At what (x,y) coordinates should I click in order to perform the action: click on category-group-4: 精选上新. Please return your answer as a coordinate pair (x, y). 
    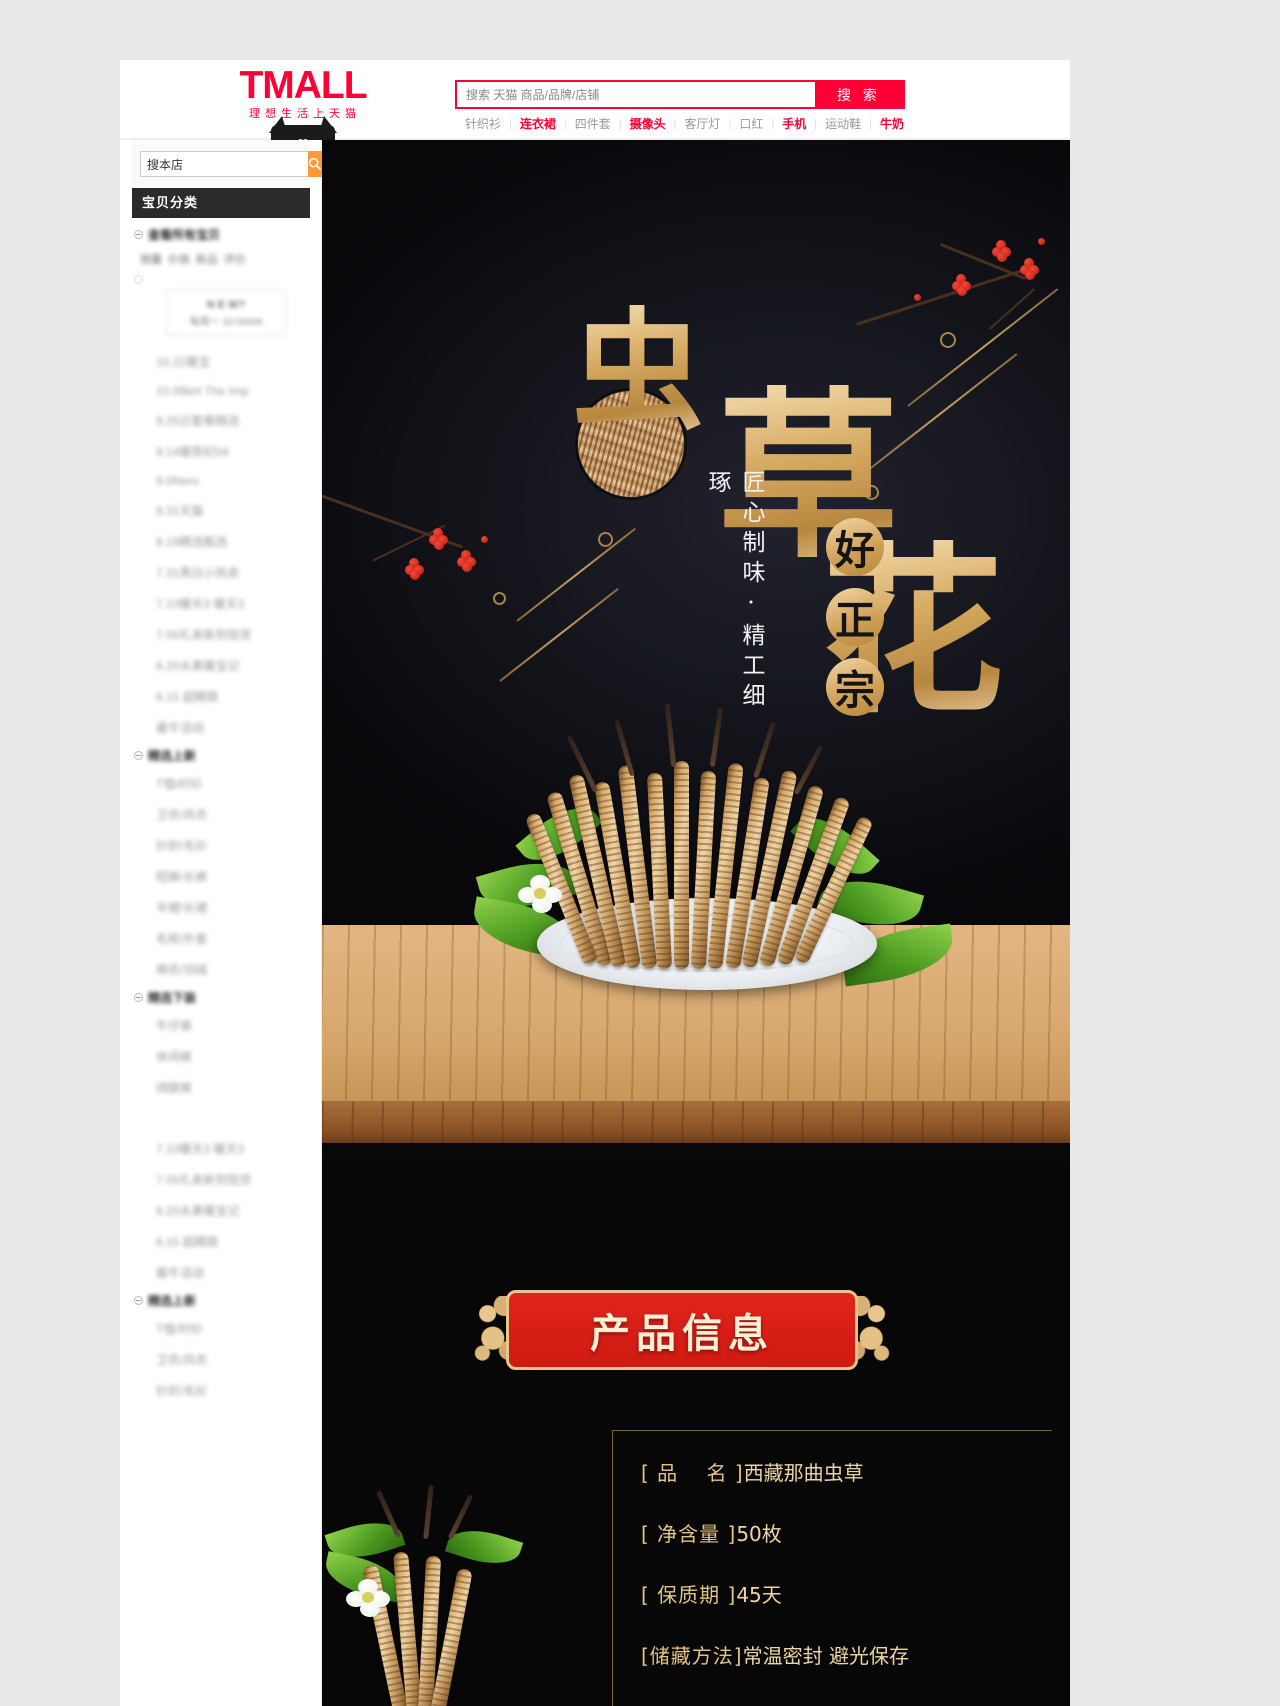
    Looking at the image, I should click on (222, 1300).